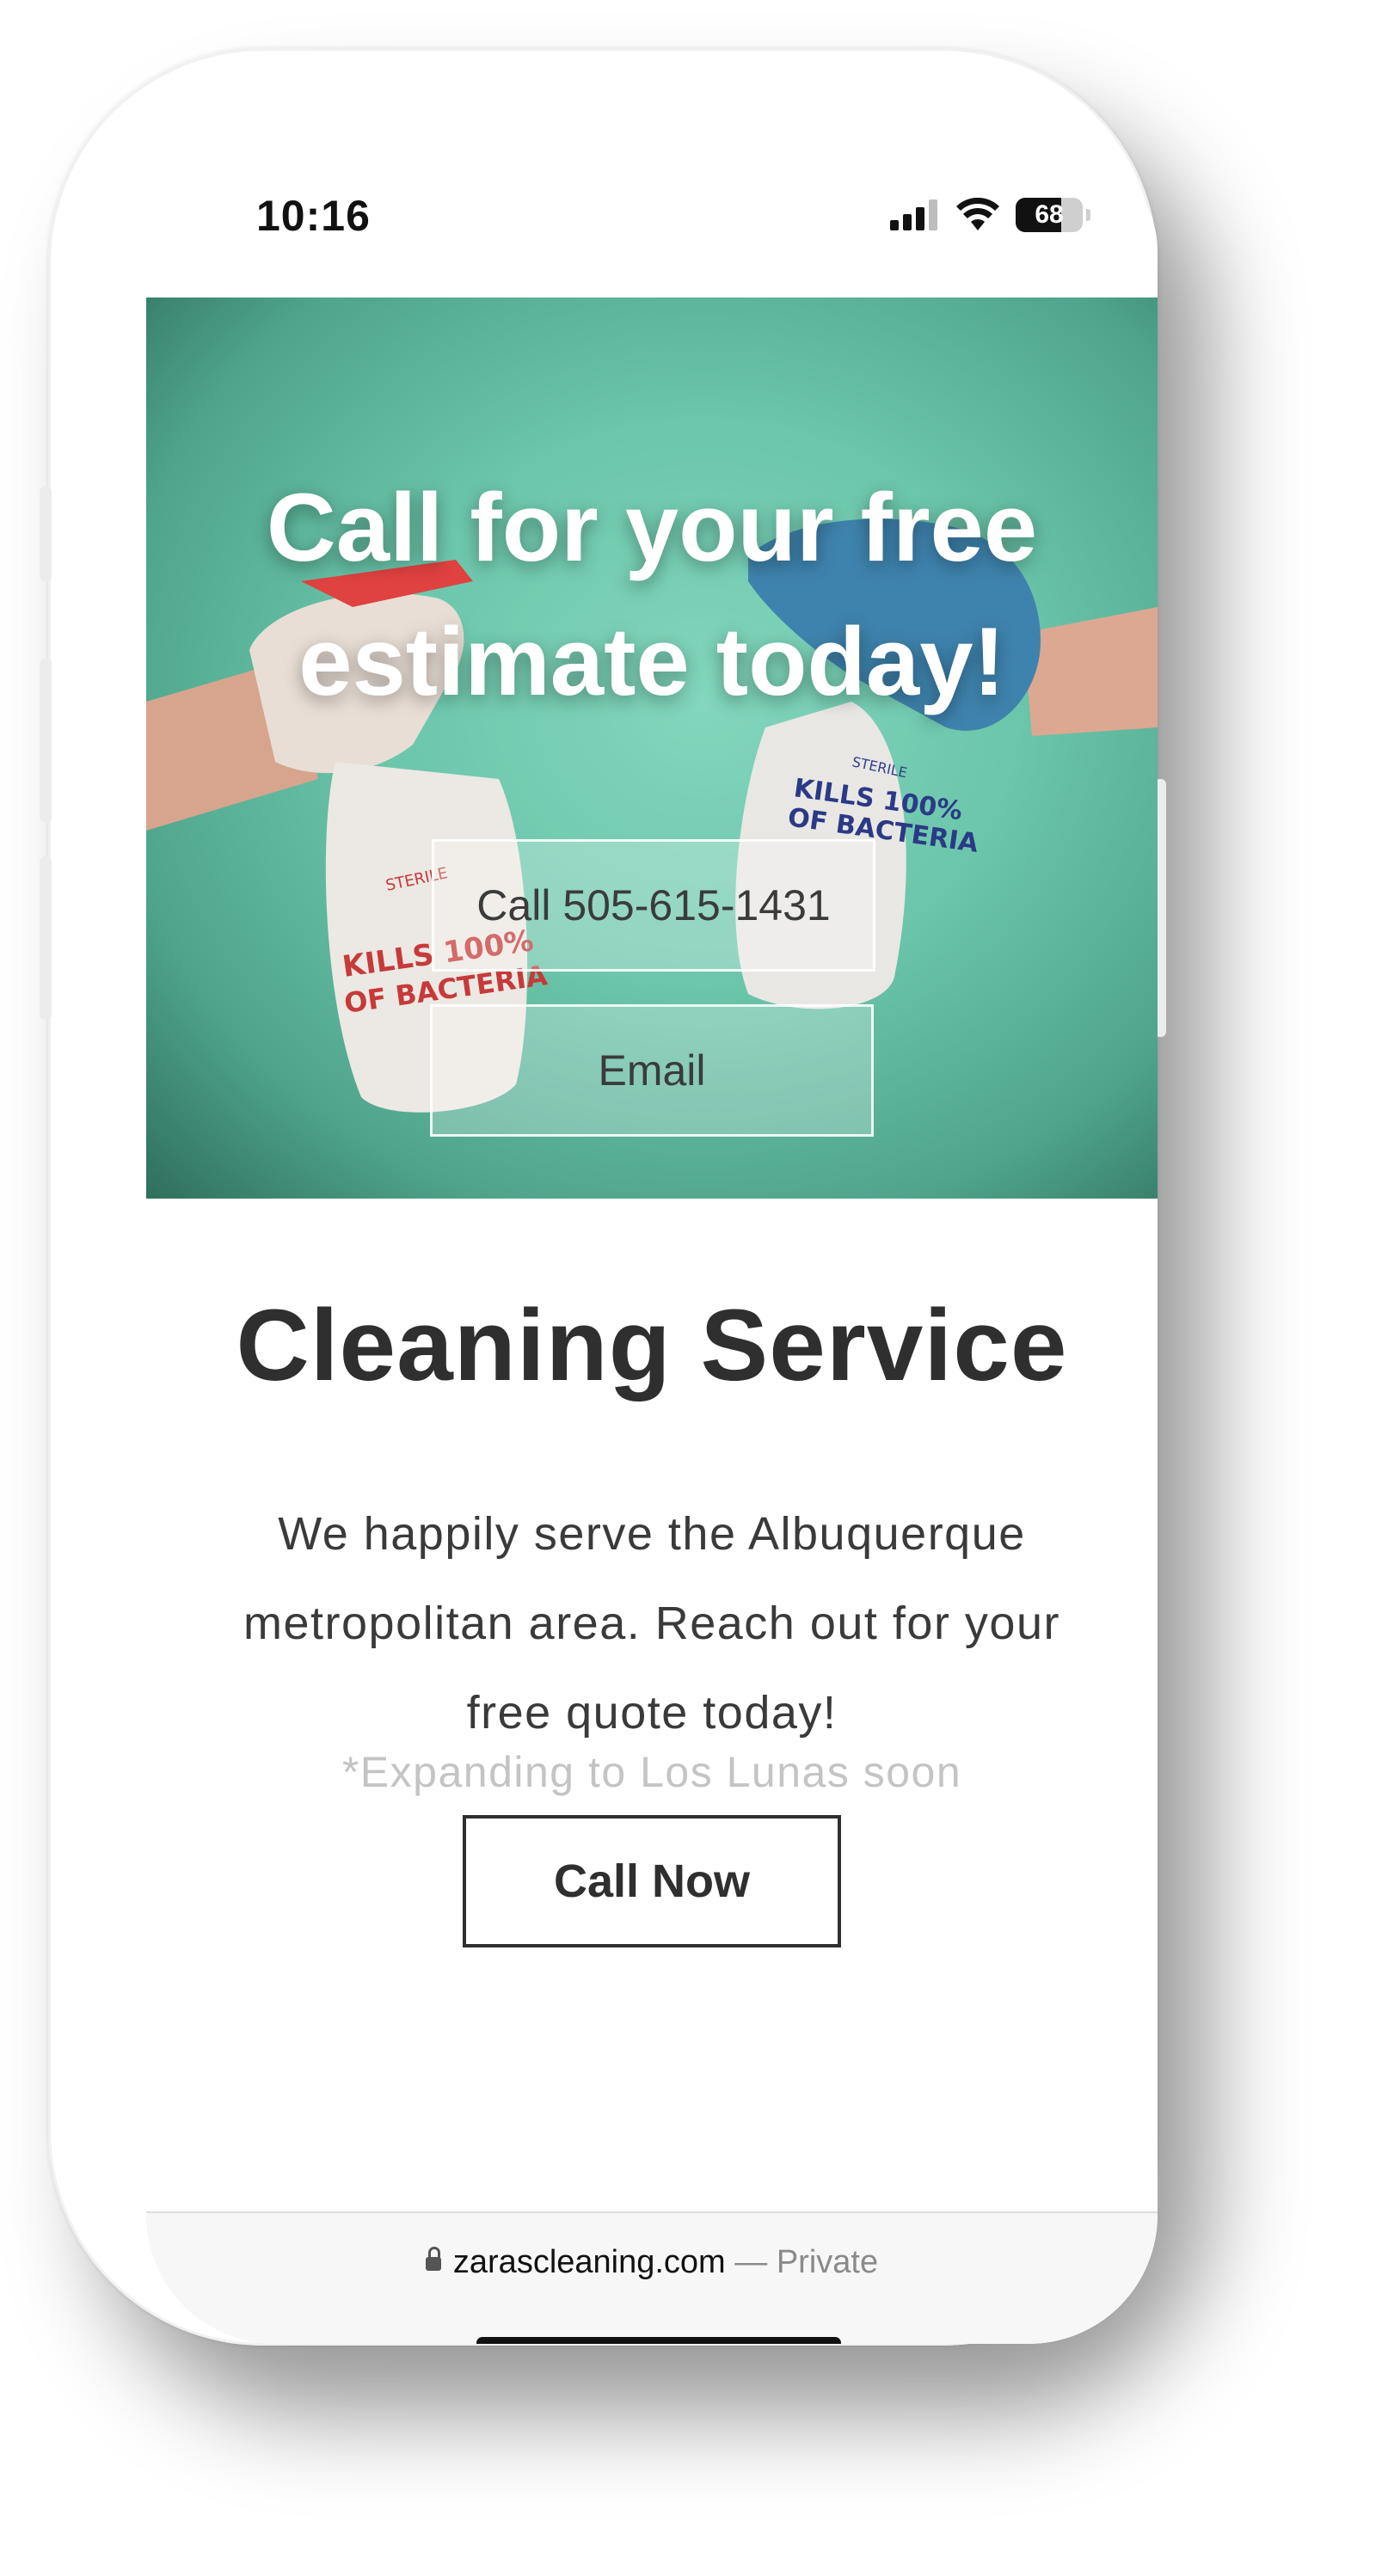 This screenshot has height=2576, width=1388. I want to click on volume-up-button, so click(46, 740).